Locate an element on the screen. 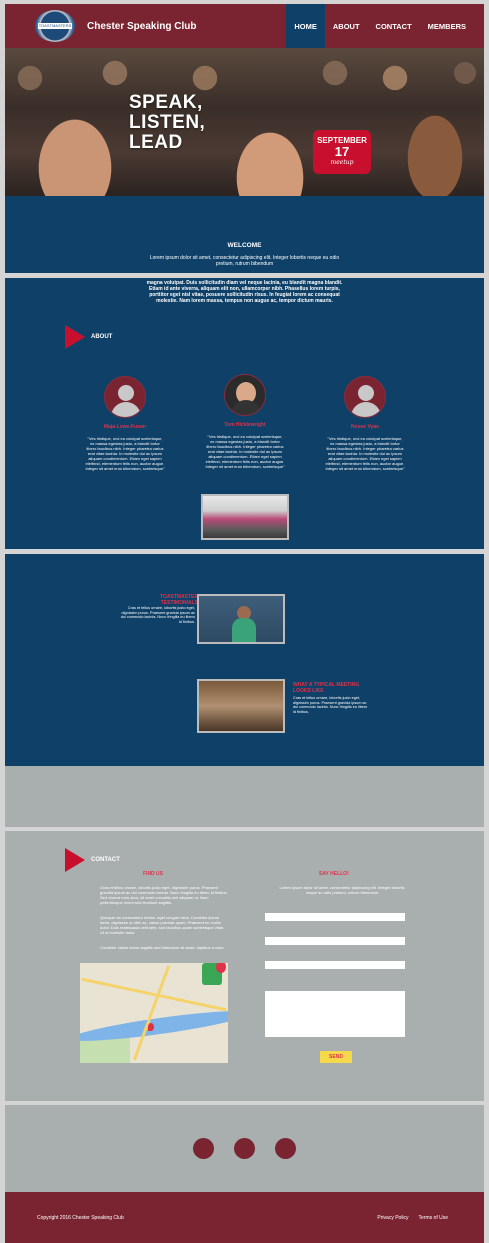 This screenshot has width=489, height=1243. copyright: Copyright 2016 Chester Speaking Club is located at coordinates (80, 1217).